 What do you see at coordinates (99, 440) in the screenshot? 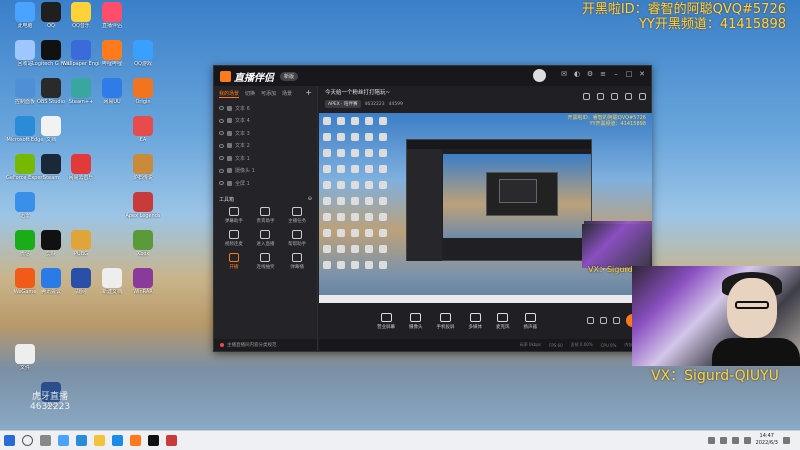
I see `taskbar-folder-icon` at bounding box center [99, 440].